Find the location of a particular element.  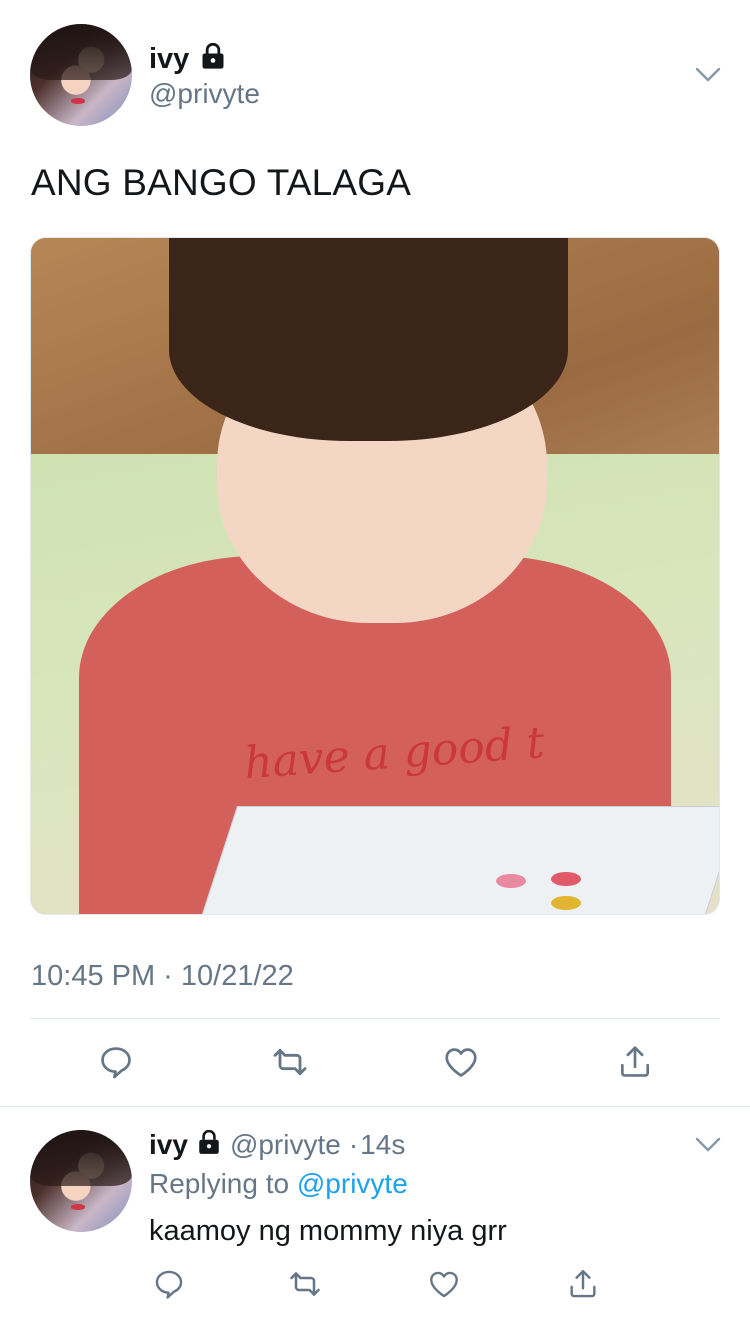

author-name: ivy is located at coordinates (169, 58).